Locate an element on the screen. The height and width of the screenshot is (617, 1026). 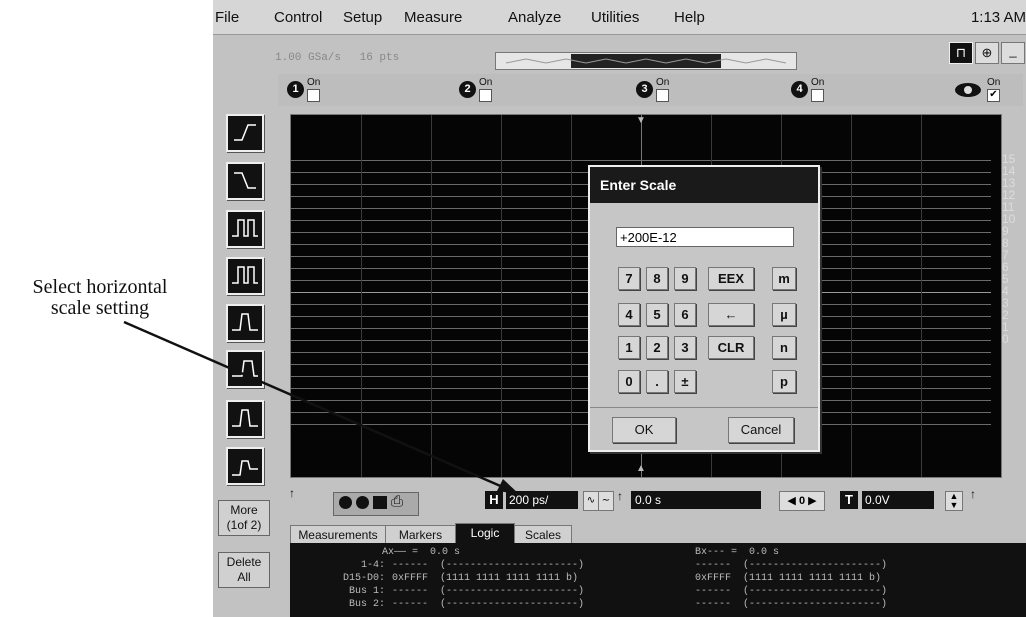
y-label: 0 is located at coordinates (1005, 339).